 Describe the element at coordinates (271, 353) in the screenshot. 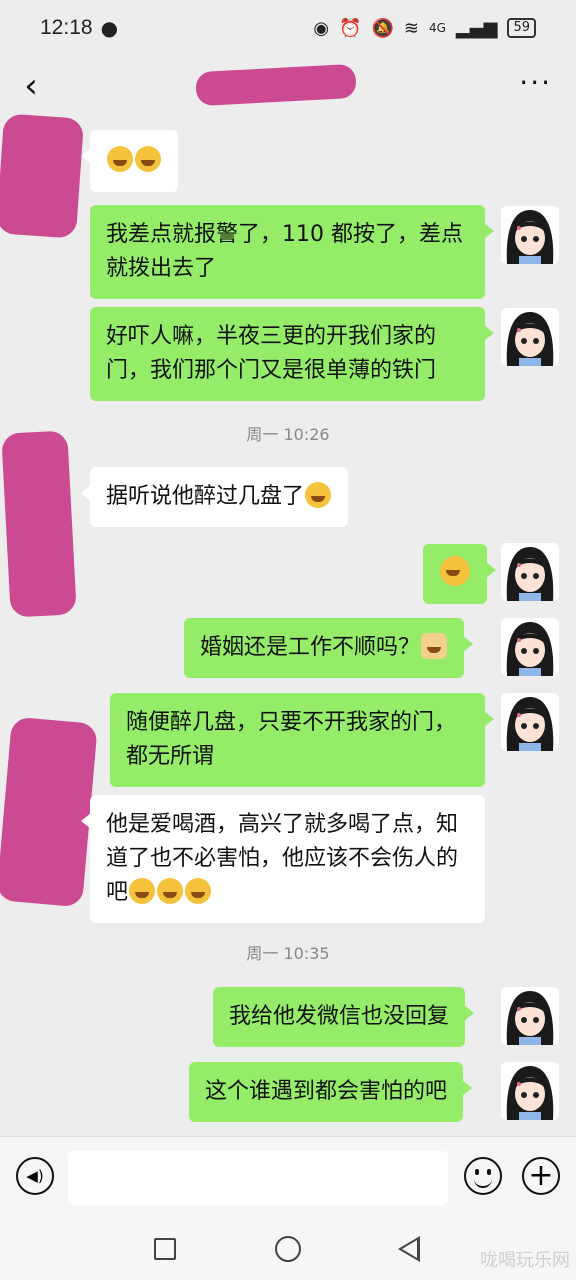

I see `message-text: 好吓人嘛，半夜三更的开我们家的门，我们那个门又是很单薄的铁门` at that location.